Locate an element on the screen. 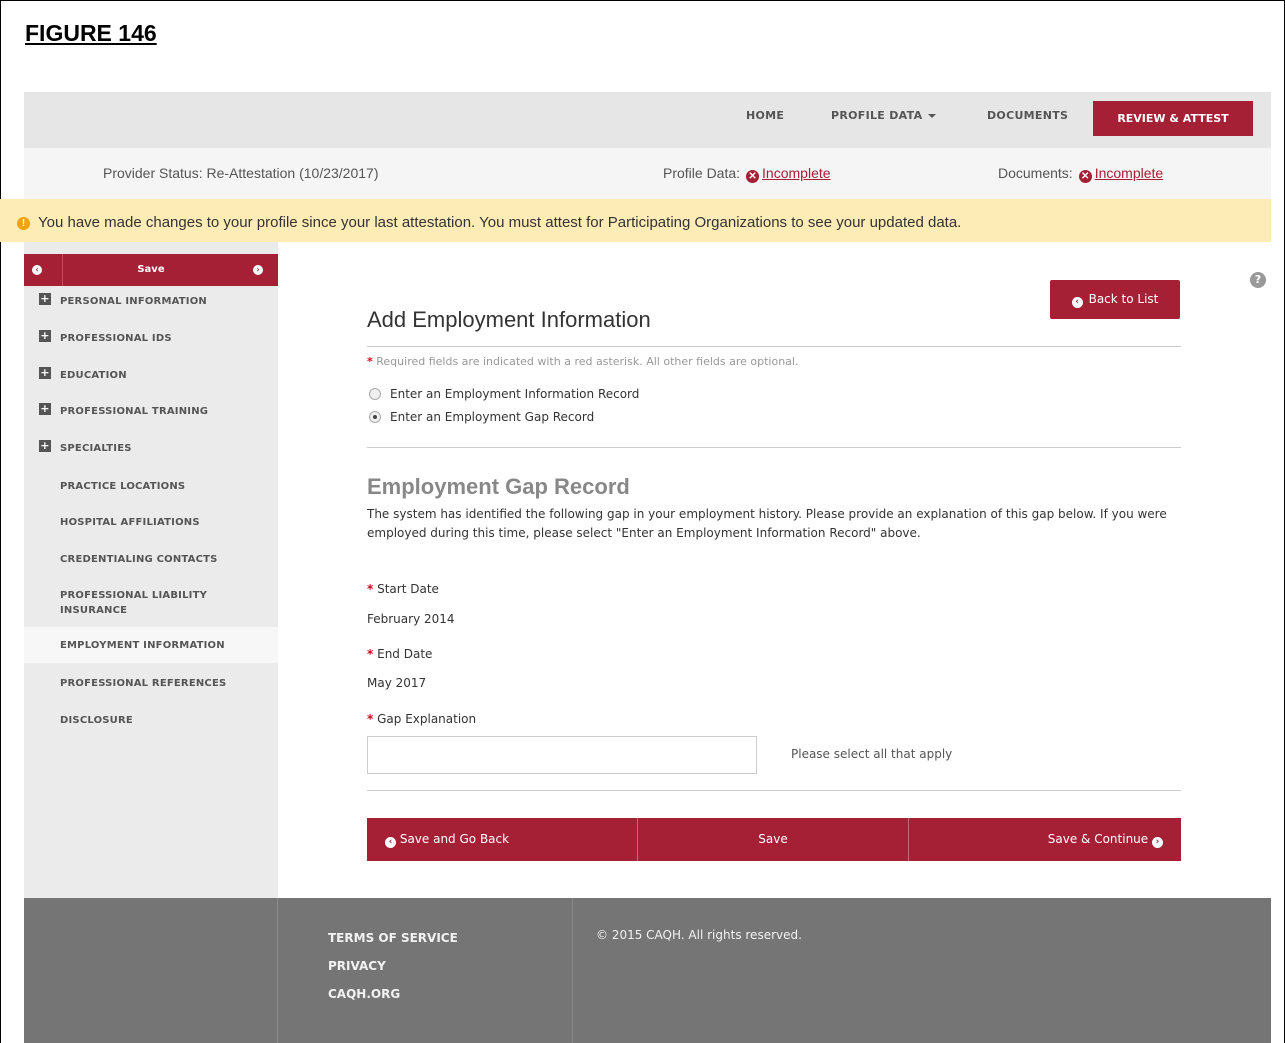 The width and height of the screenshot is (1285, 1043). radio-button is located at coordinates (375, 394).